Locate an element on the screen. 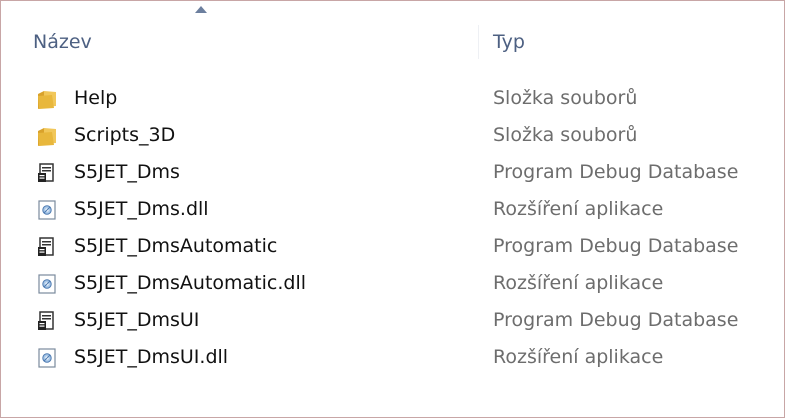 This screenshot has height=418, width=785. file-name: S5JET_Dms.dll is located at coordinates (141, 209).